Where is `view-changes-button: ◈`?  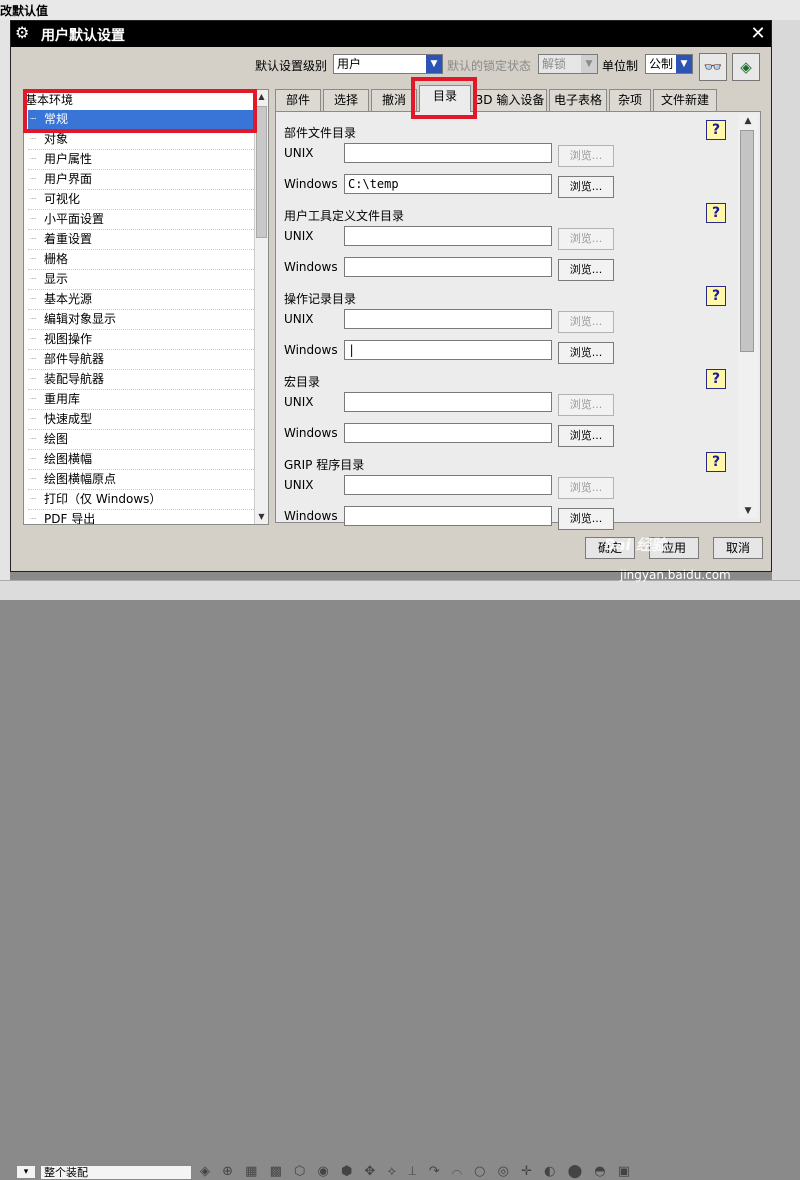
view-changes-button: ◈ is located at coordinates (746, 67).